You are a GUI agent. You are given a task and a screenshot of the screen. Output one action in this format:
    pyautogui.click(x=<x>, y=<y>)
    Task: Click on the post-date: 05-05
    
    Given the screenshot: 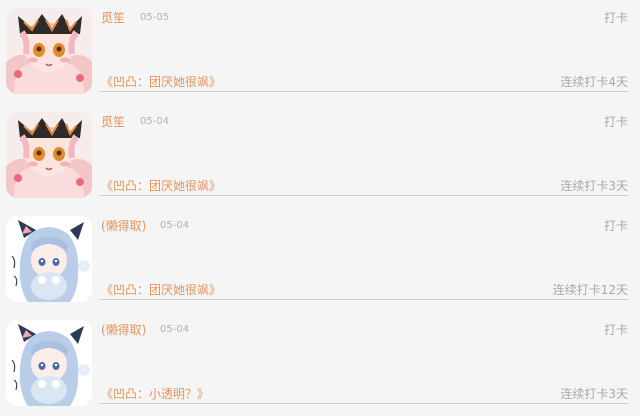 What is the action you would take?
    pyautogui.click(x=155, y=17)
    